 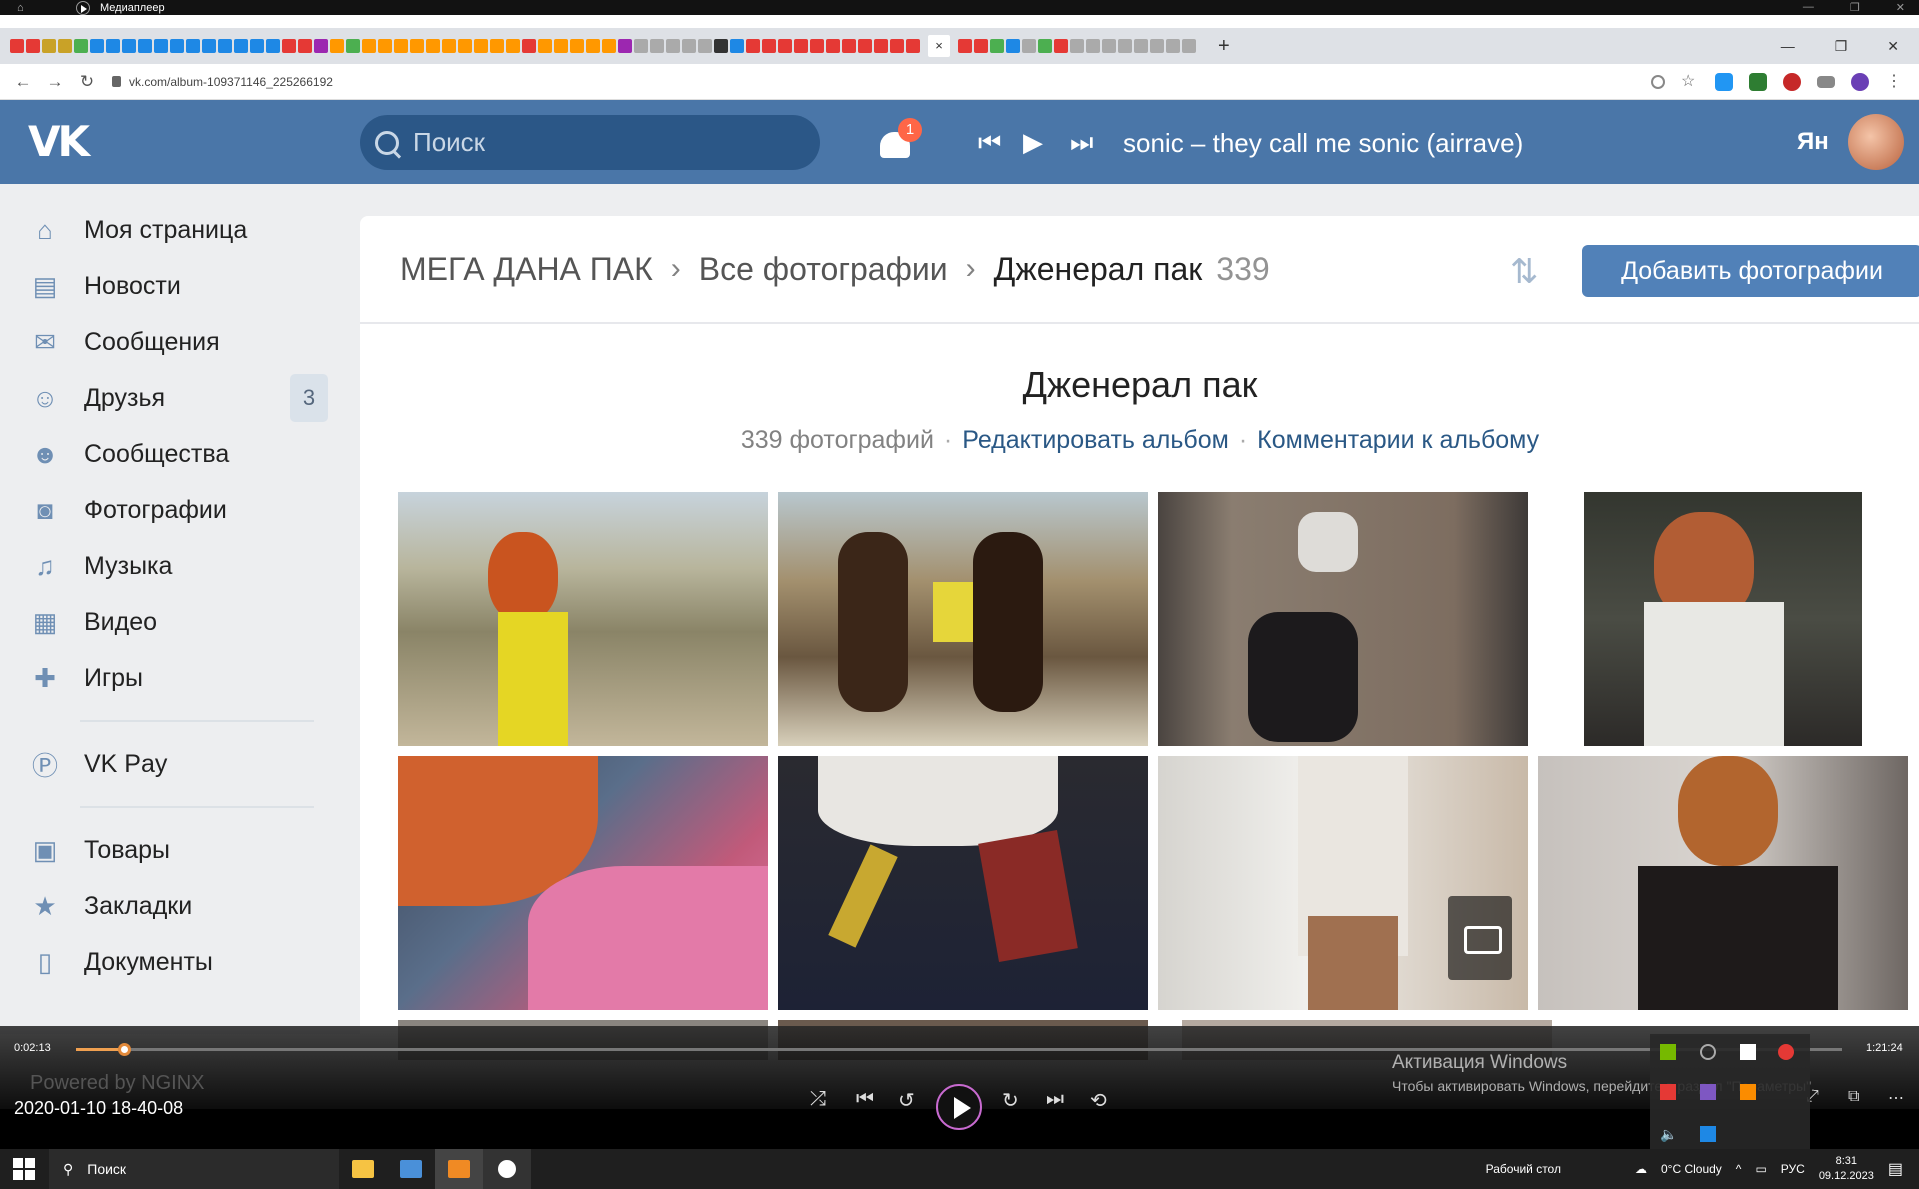 I want to click on notifications-icon: ▤, so click(x=1895, y=1169).